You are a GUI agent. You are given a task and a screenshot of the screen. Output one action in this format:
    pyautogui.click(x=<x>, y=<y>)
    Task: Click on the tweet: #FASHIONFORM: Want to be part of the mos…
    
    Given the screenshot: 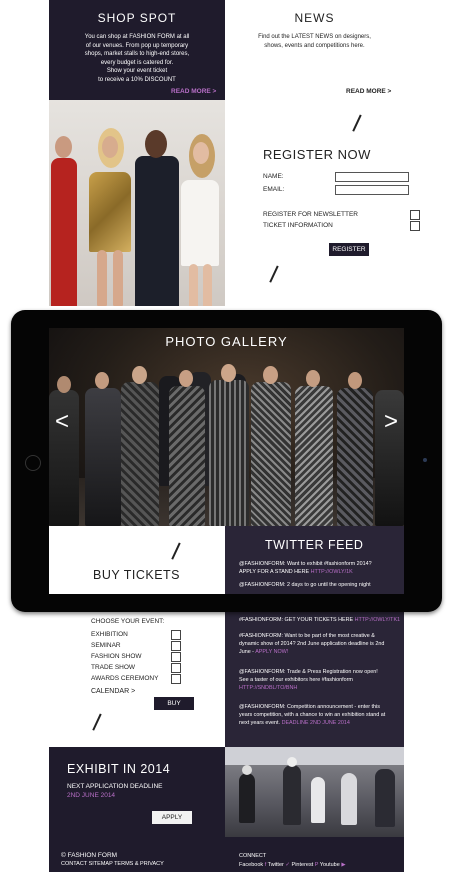 What is the action you would take?
    pyautogui.click(x=312, y=644)
    